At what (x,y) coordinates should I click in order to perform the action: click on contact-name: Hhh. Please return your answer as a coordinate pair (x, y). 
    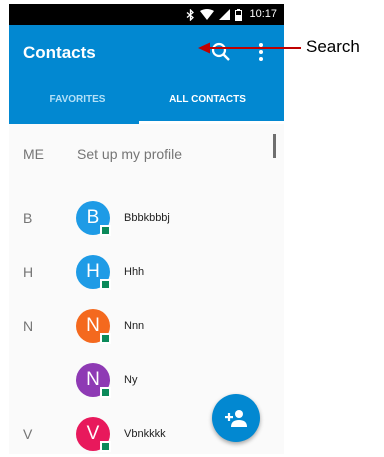
    Looking at the image, I should click on (134, 272).